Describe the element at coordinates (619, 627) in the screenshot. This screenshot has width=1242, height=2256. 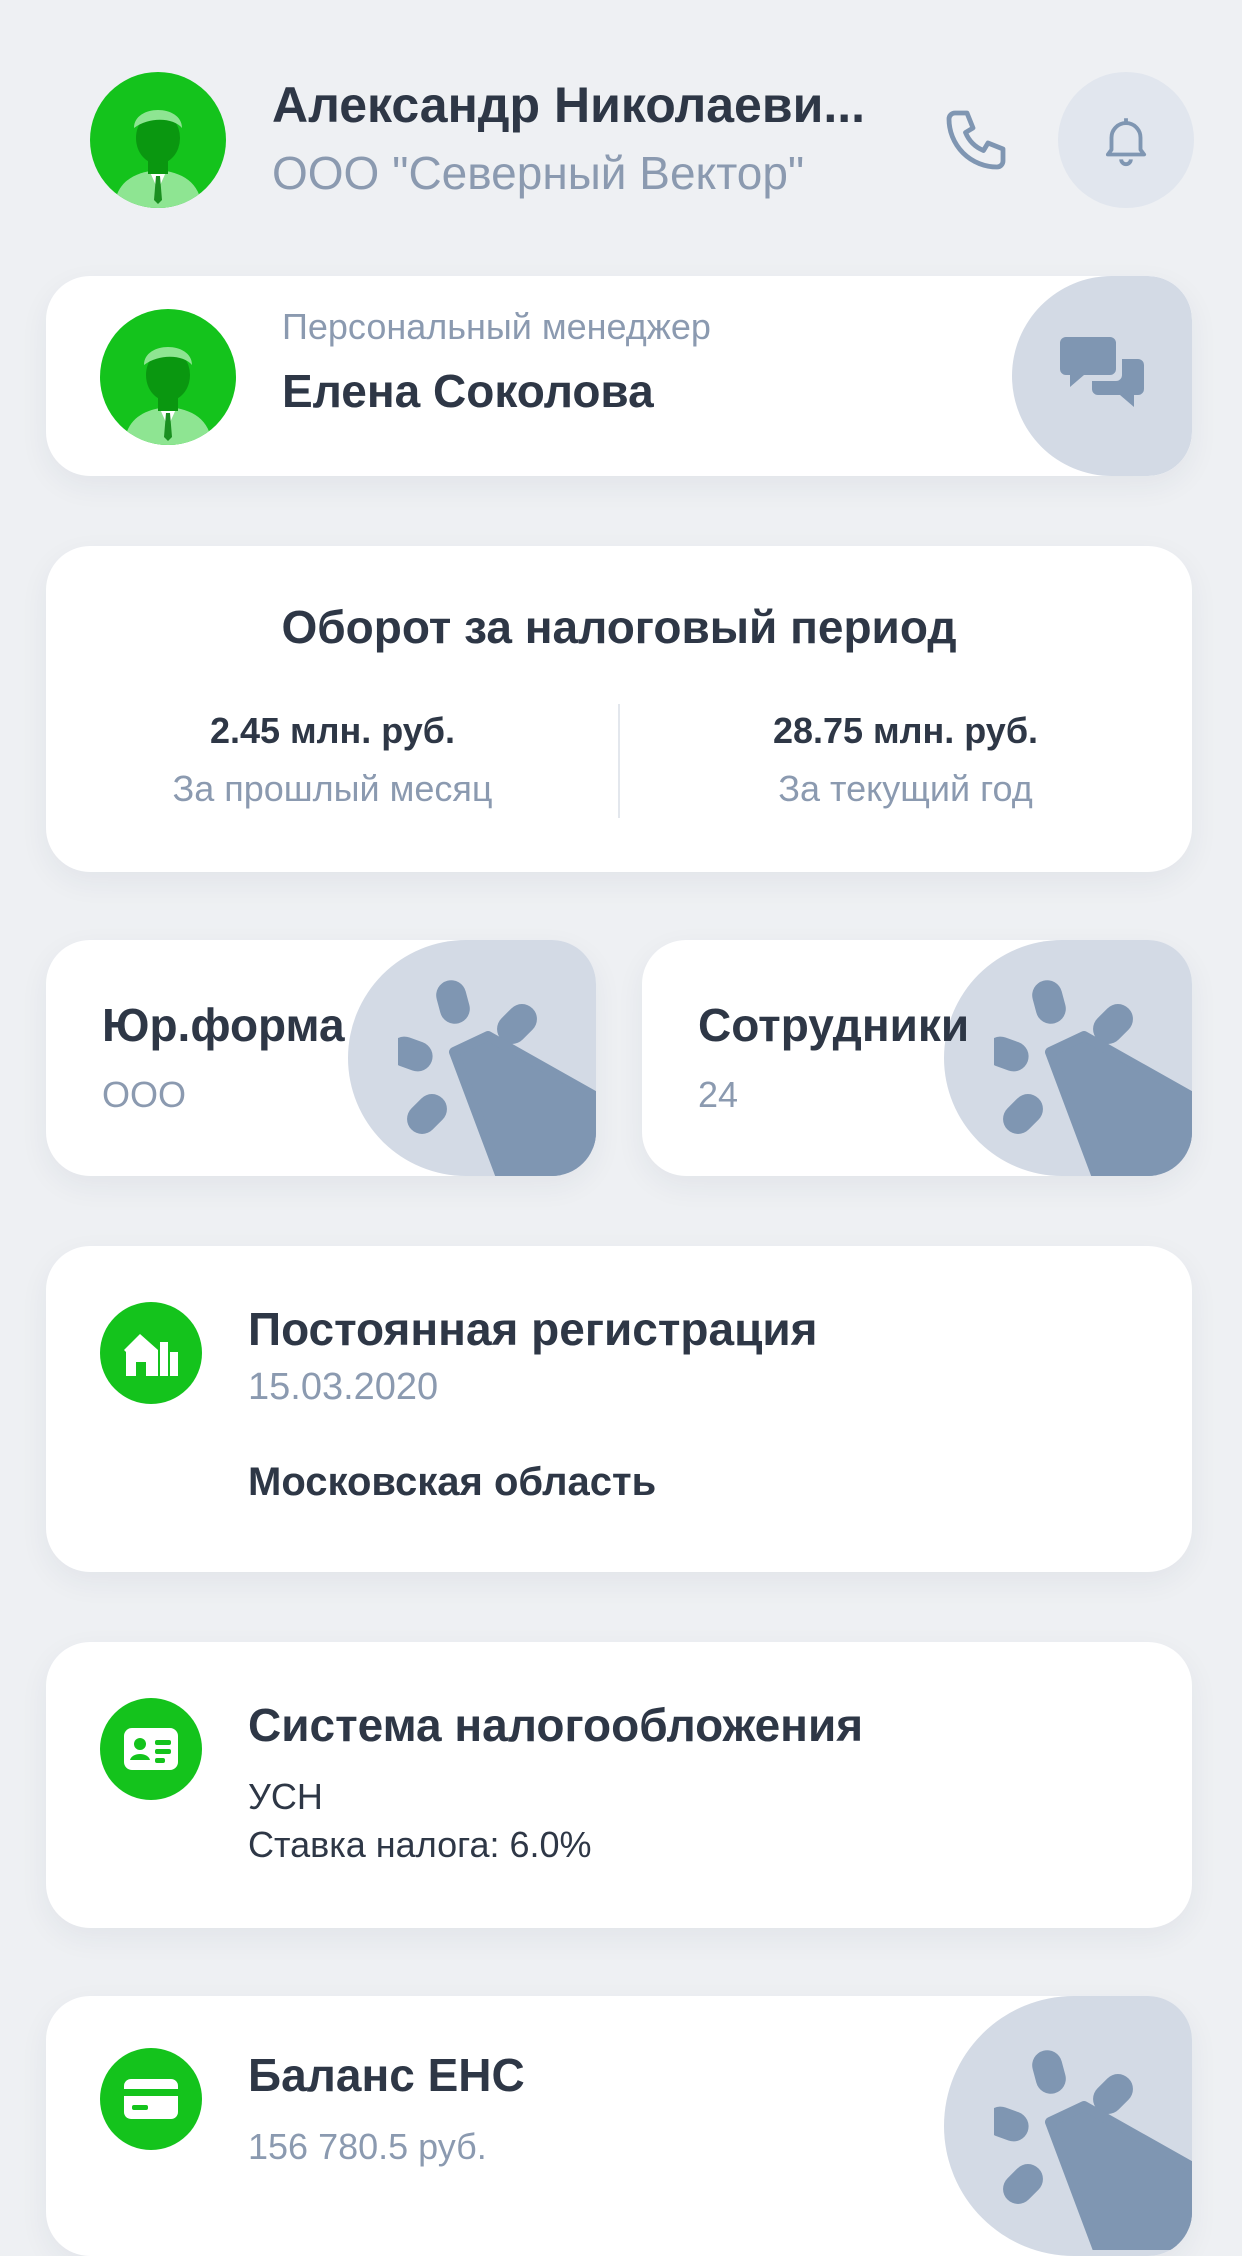
I see `turnover-title: Оборот за налоговый период` at that location.